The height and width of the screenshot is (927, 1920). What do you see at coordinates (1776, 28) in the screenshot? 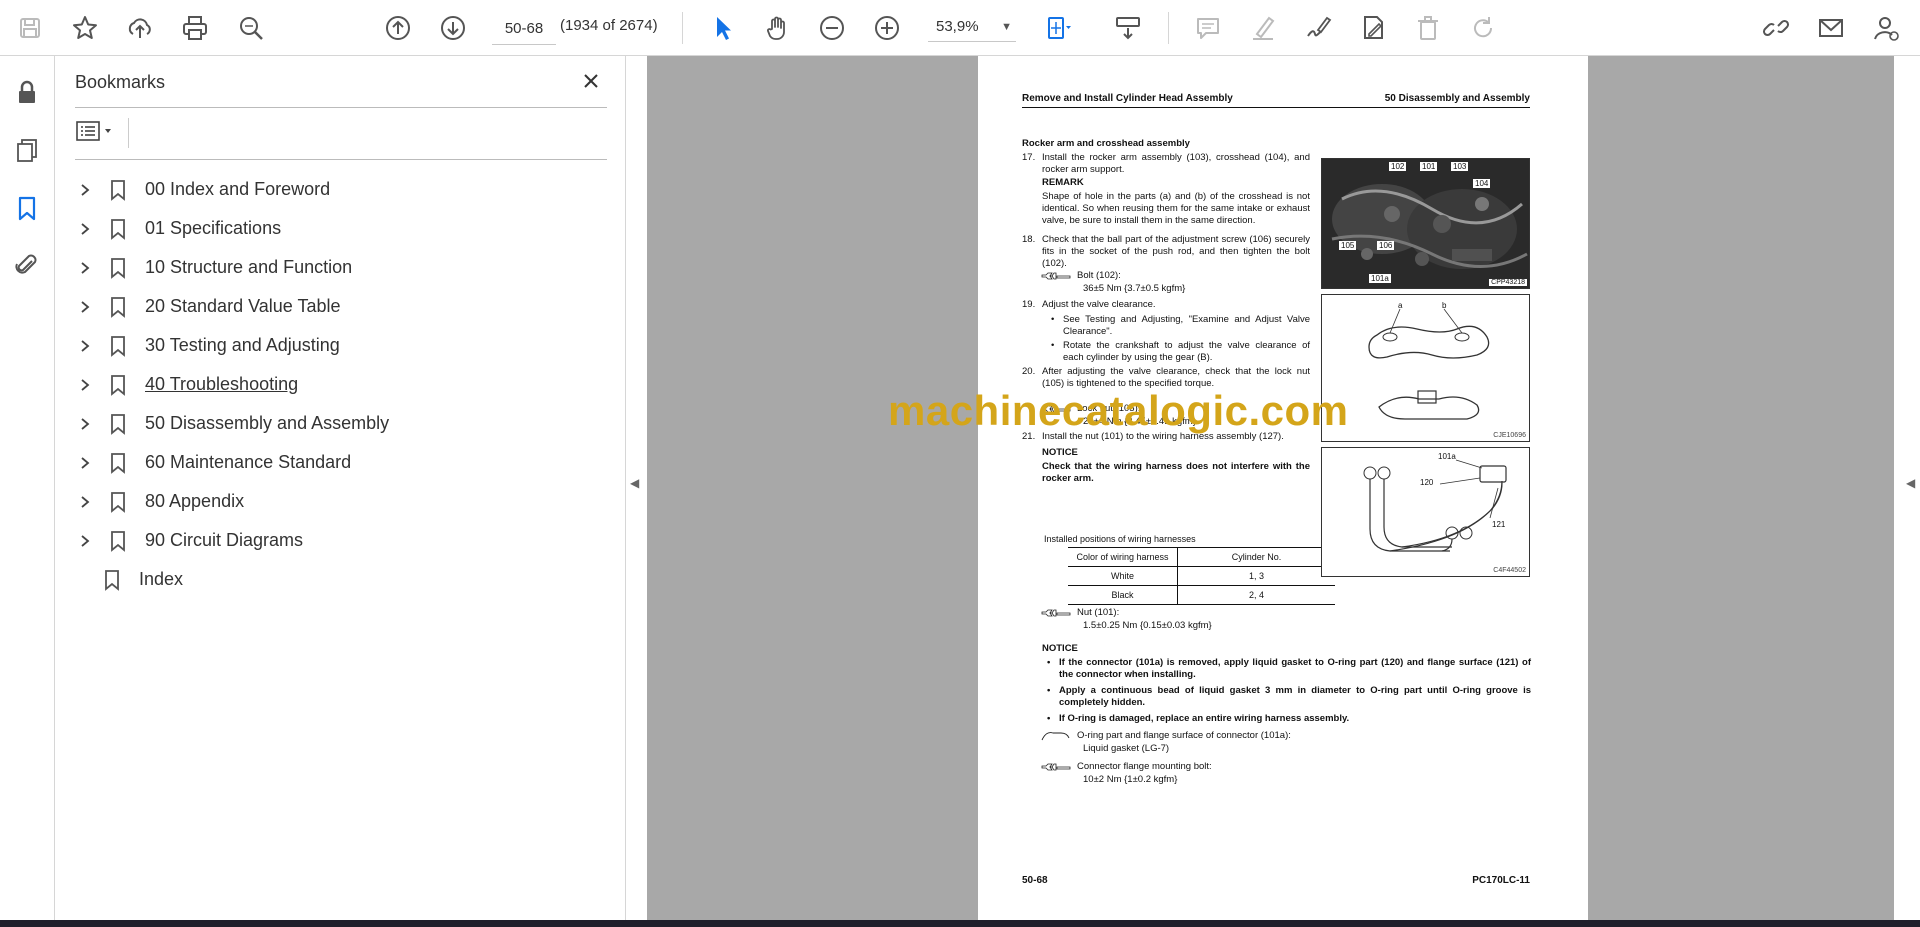
I see `share-link-icon` at bounding box center [1776, 28].